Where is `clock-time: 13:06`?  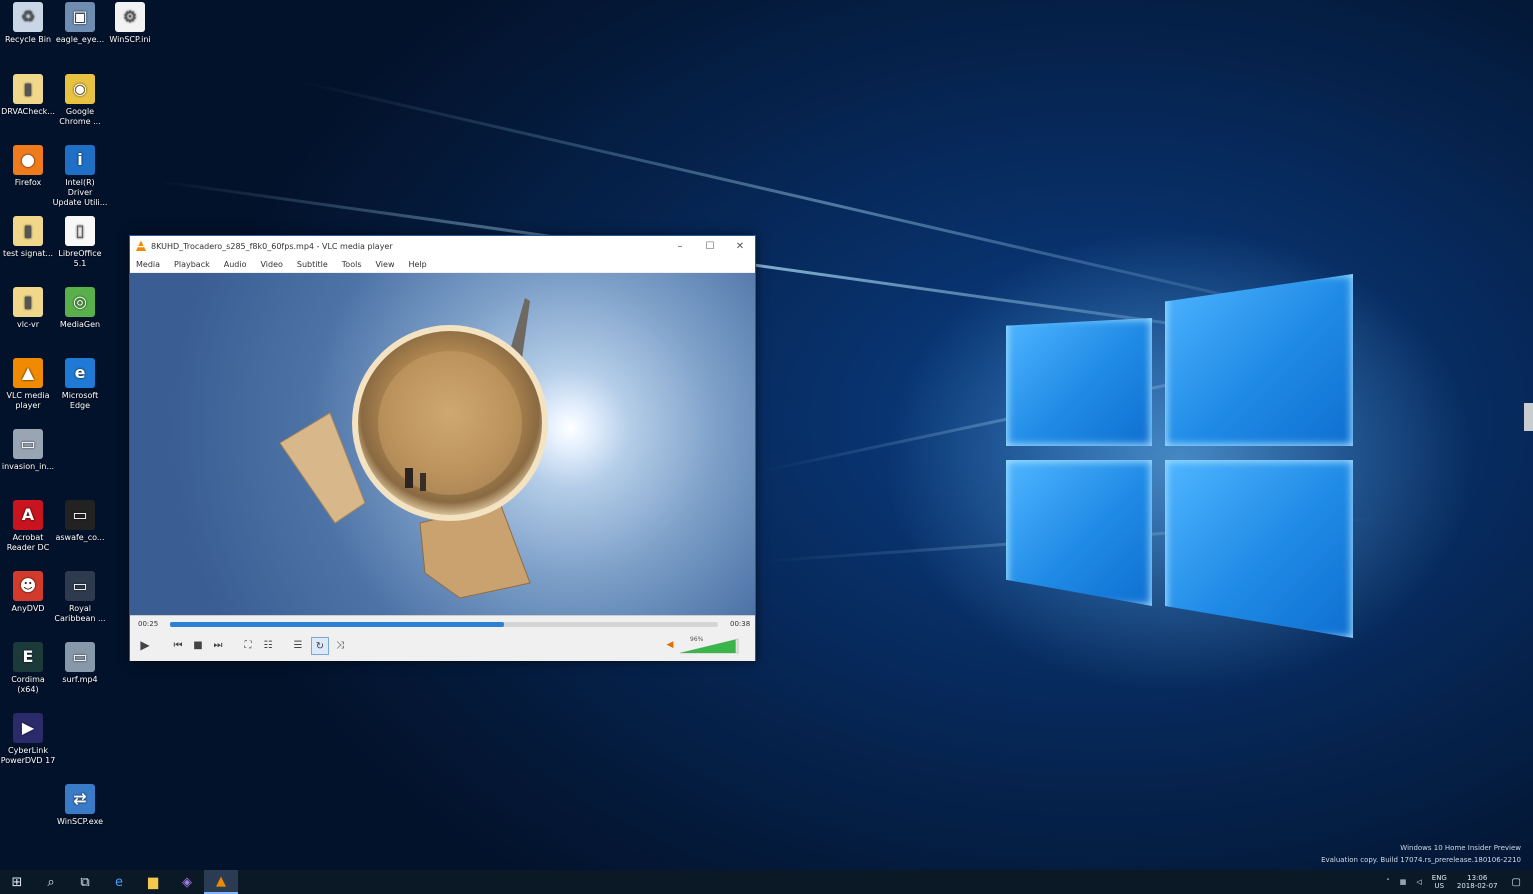
clock-time: 13:06 is located at coordinates (1477, 878).